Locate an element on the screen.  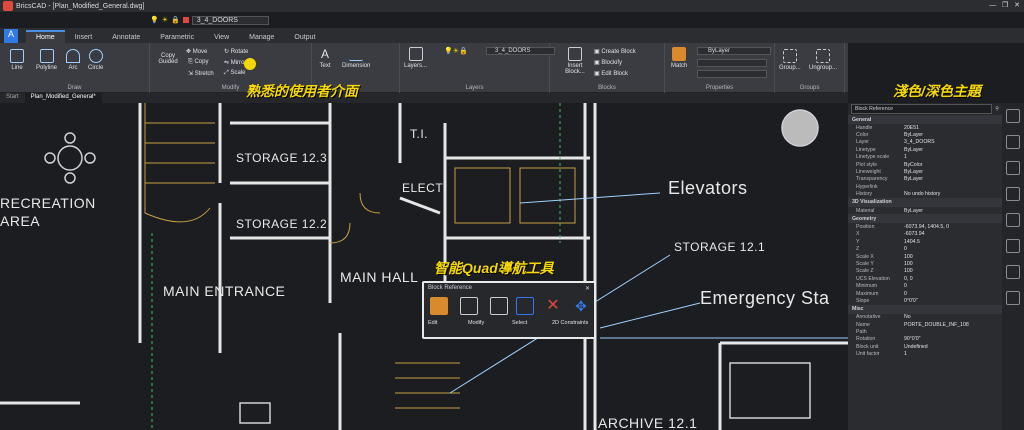
line-button: Line is located at coordinates (17, 60).